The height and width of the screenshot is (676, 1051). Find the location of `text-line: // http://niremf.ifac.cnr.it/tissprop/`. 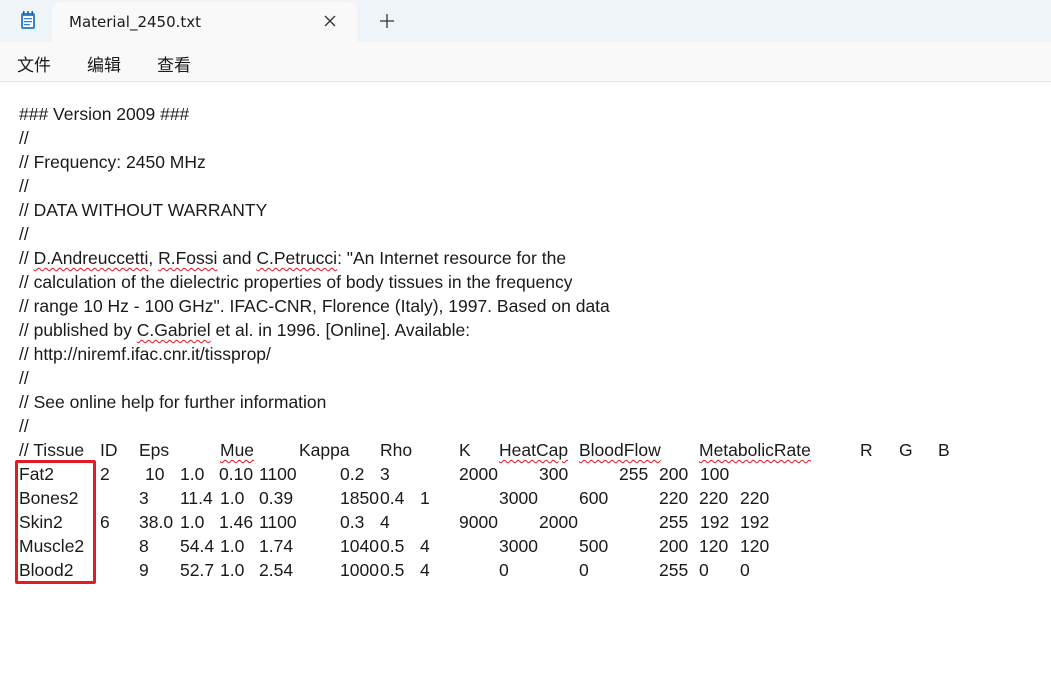

text-line: // http://niremf.ifac.cnr.it/tissprop/ is located at coordinates (145, 354).